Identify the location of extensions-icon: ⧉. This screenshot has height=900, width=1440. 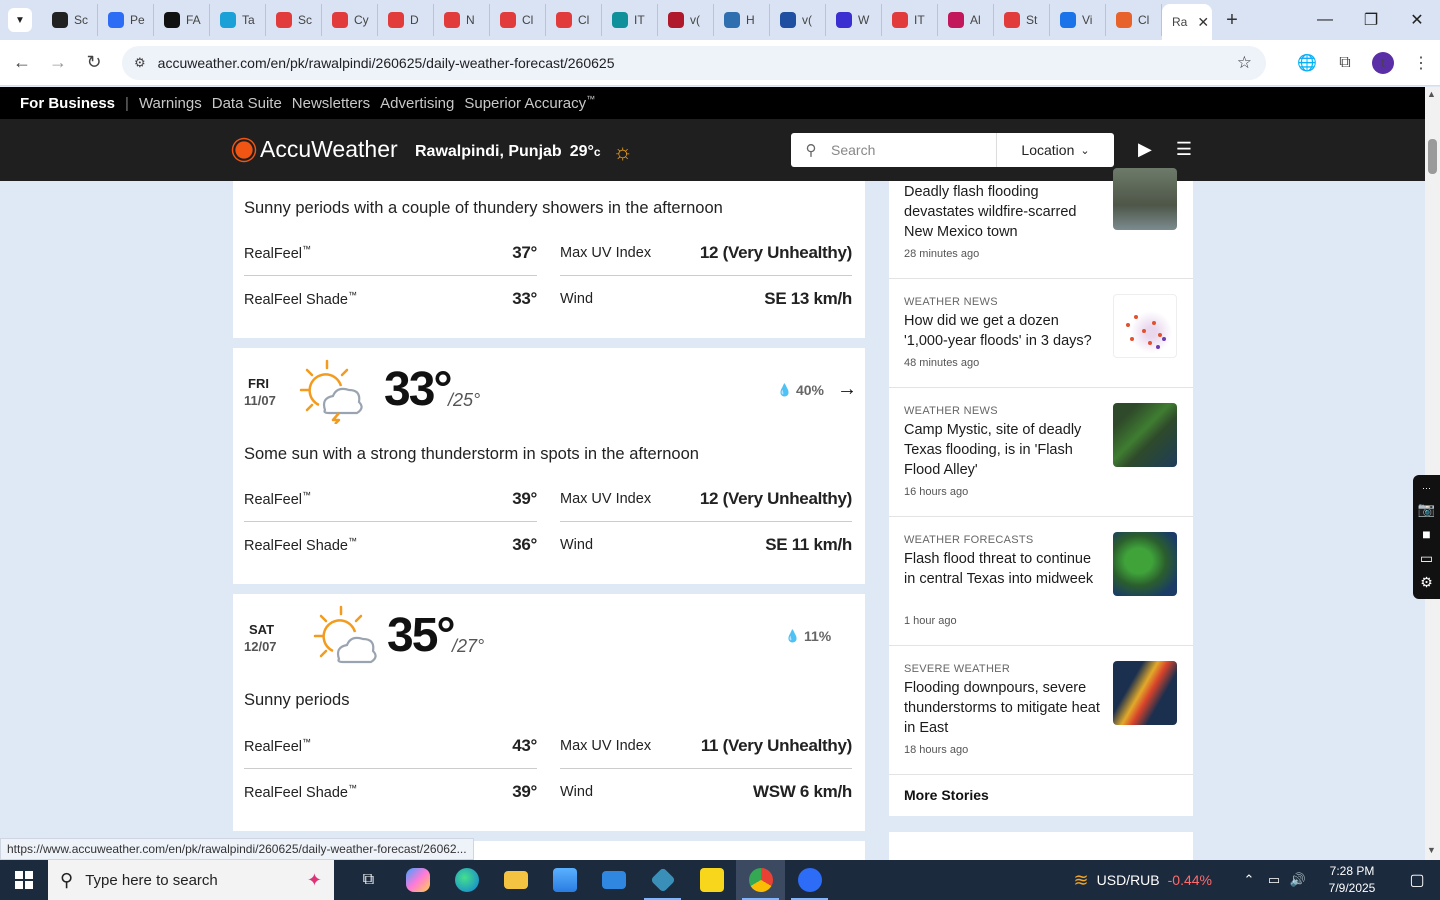
(1345, 63).